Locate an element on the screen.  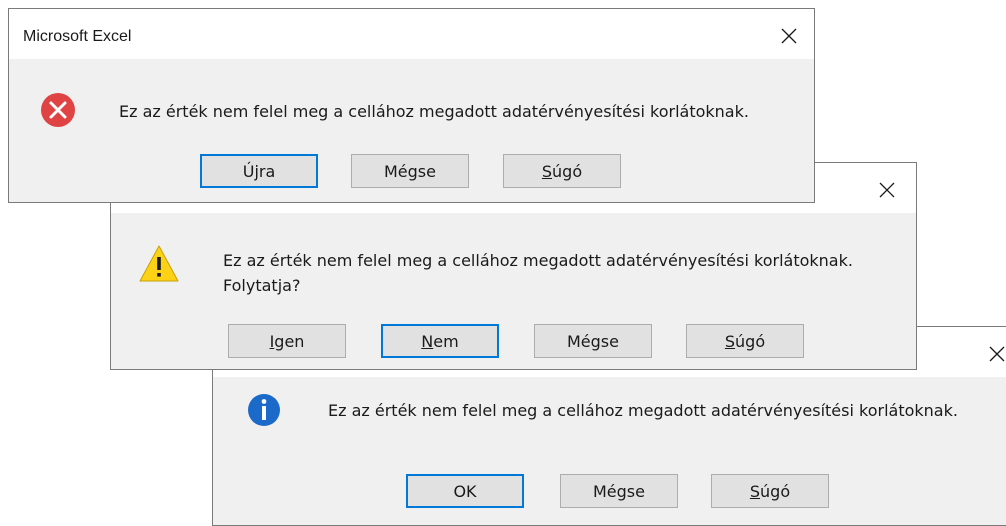
error-icon is located at coordinates (58, 112).